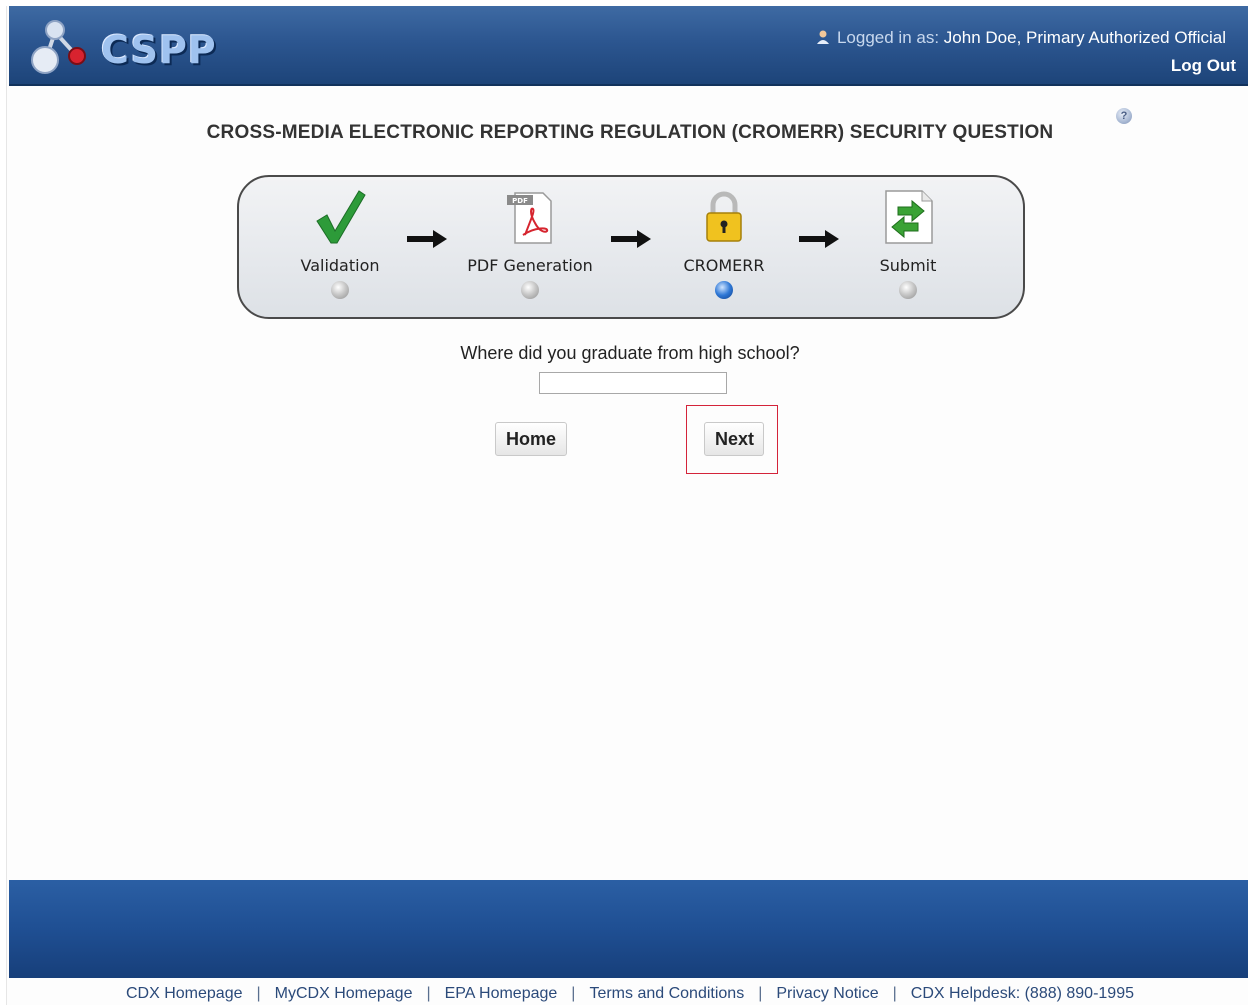 The width and height of the screenshot is (1248, 1005). I want to click on submit-document-arrow-icon, so click(909, 217).